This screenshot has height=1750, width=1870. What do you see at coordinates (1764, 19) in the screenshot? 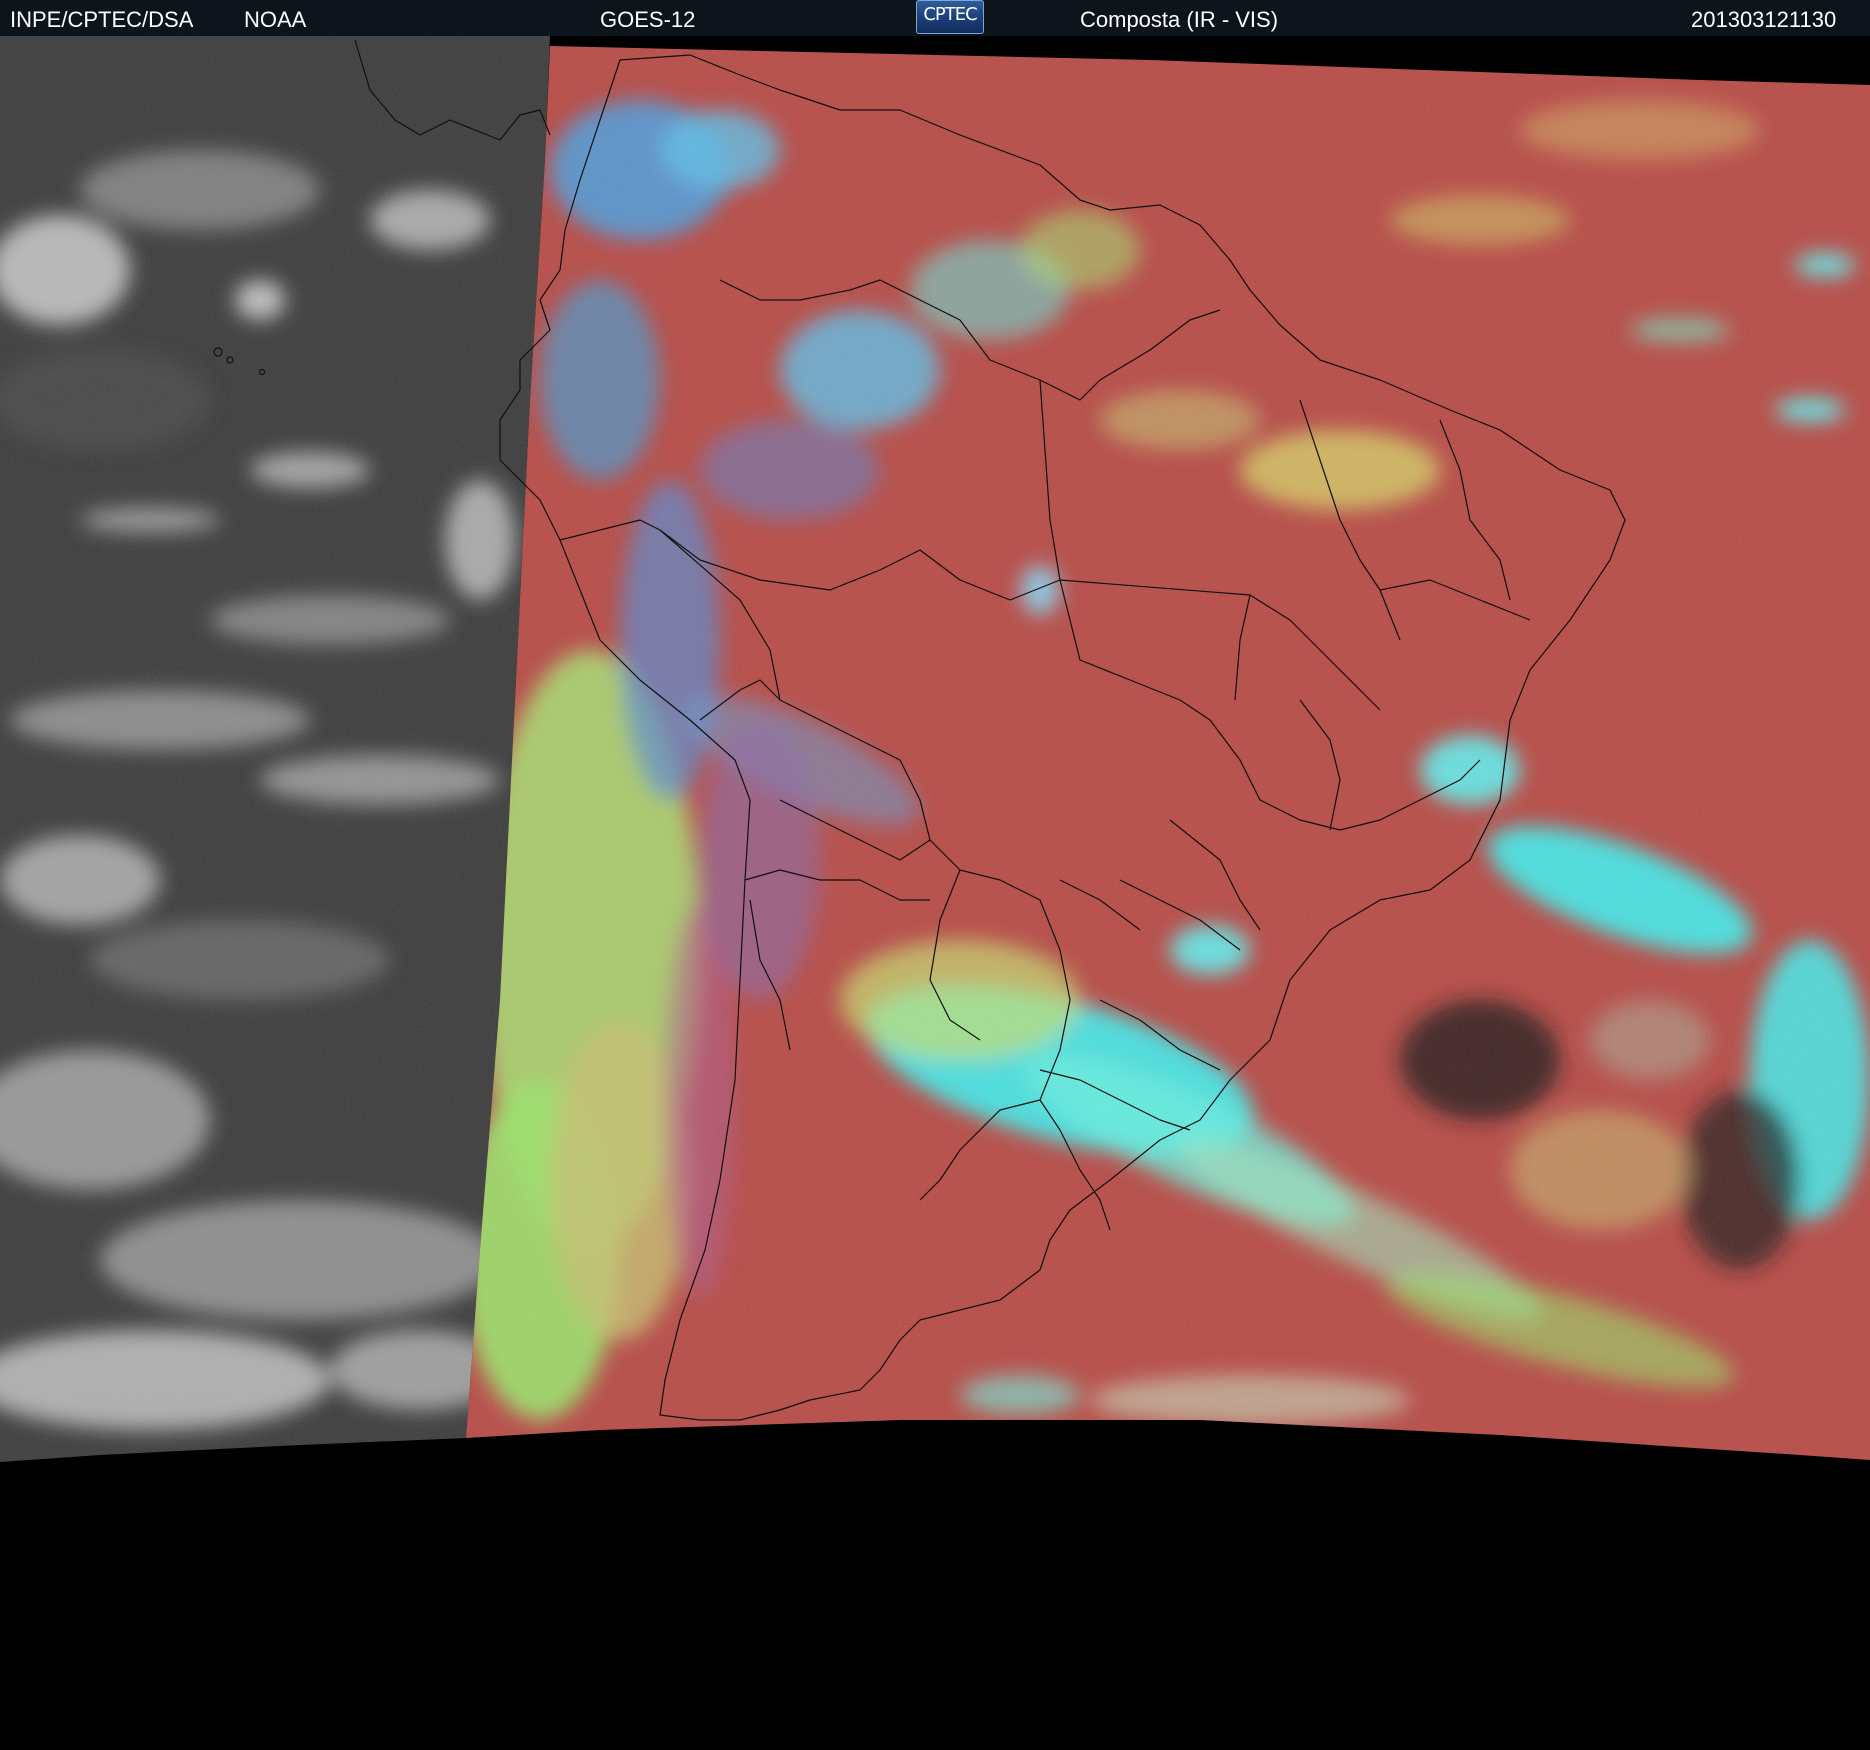
I see `timestamp-label: 201303121130` at bounding box center [1764, 19].